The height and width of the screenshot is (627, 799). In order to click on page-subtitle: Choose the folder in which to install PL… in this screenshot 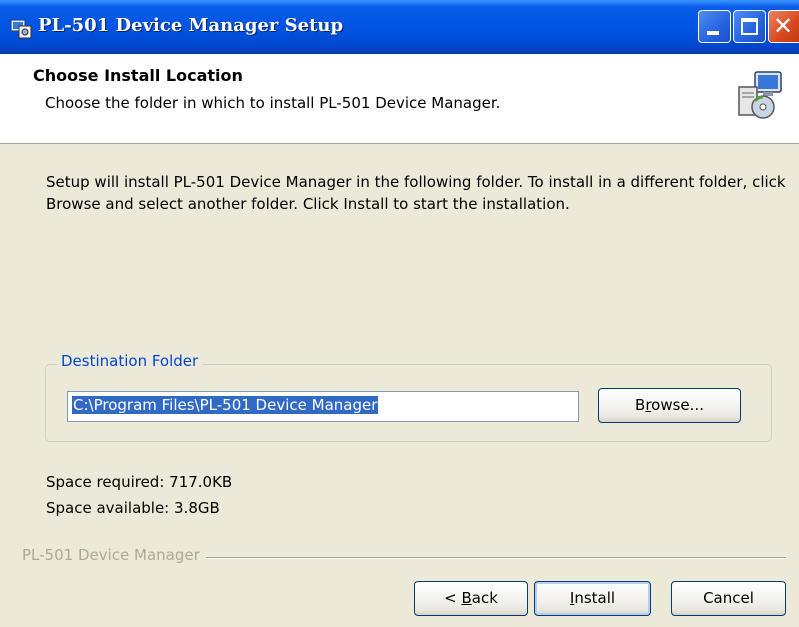, I will do `click(273, 103)`.